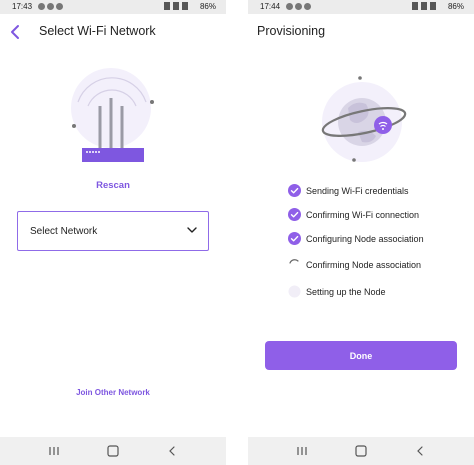 This screenshot has width=474, height=465. What do you see at coordinates (364, 265) in the screenshot?
I see `step-label: Confirming Node association` at bounding box center [364, 265].